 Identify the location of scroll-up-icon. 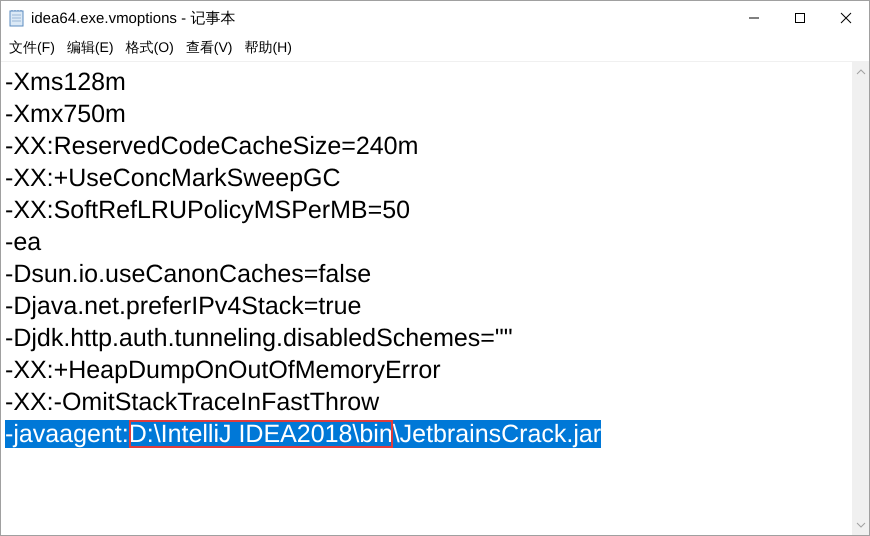
(861, 72).